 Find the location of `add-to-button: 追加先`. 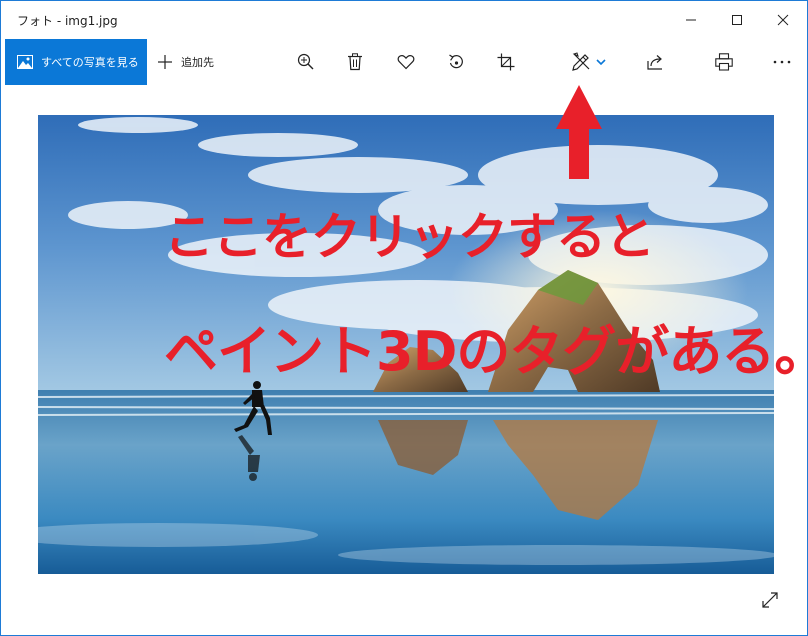

add-to-button: 追加先 is located at coordinates (185, 62).